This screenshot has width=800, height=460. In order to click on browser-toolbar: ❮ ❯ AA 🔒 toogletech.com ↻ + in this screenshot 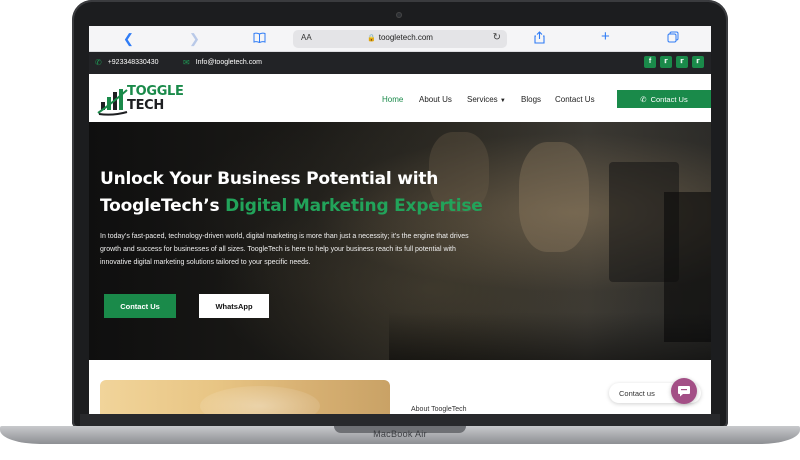, I will do `click(400, 39)`.